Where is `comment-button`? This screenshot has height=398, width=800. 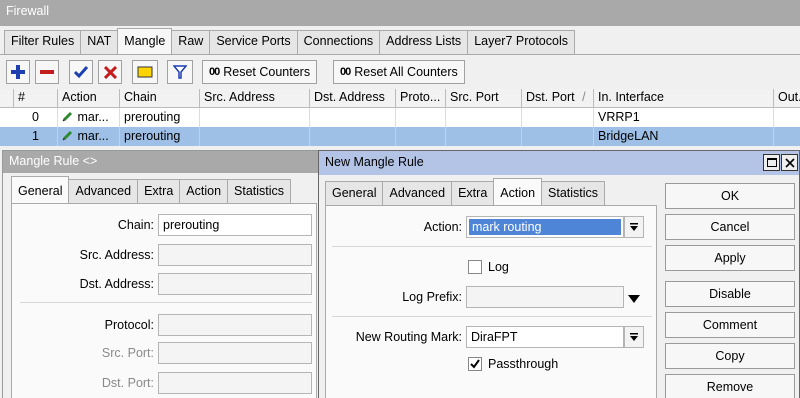 comment-button is located at coordinates (145, 72).